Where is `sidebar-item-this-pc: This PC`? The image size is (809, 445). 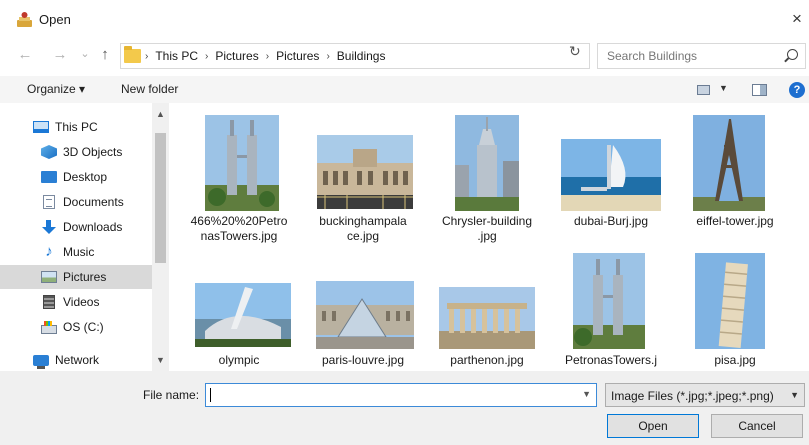
sidebar-item-this-pc: This PC is located at coordinates (76, 127).